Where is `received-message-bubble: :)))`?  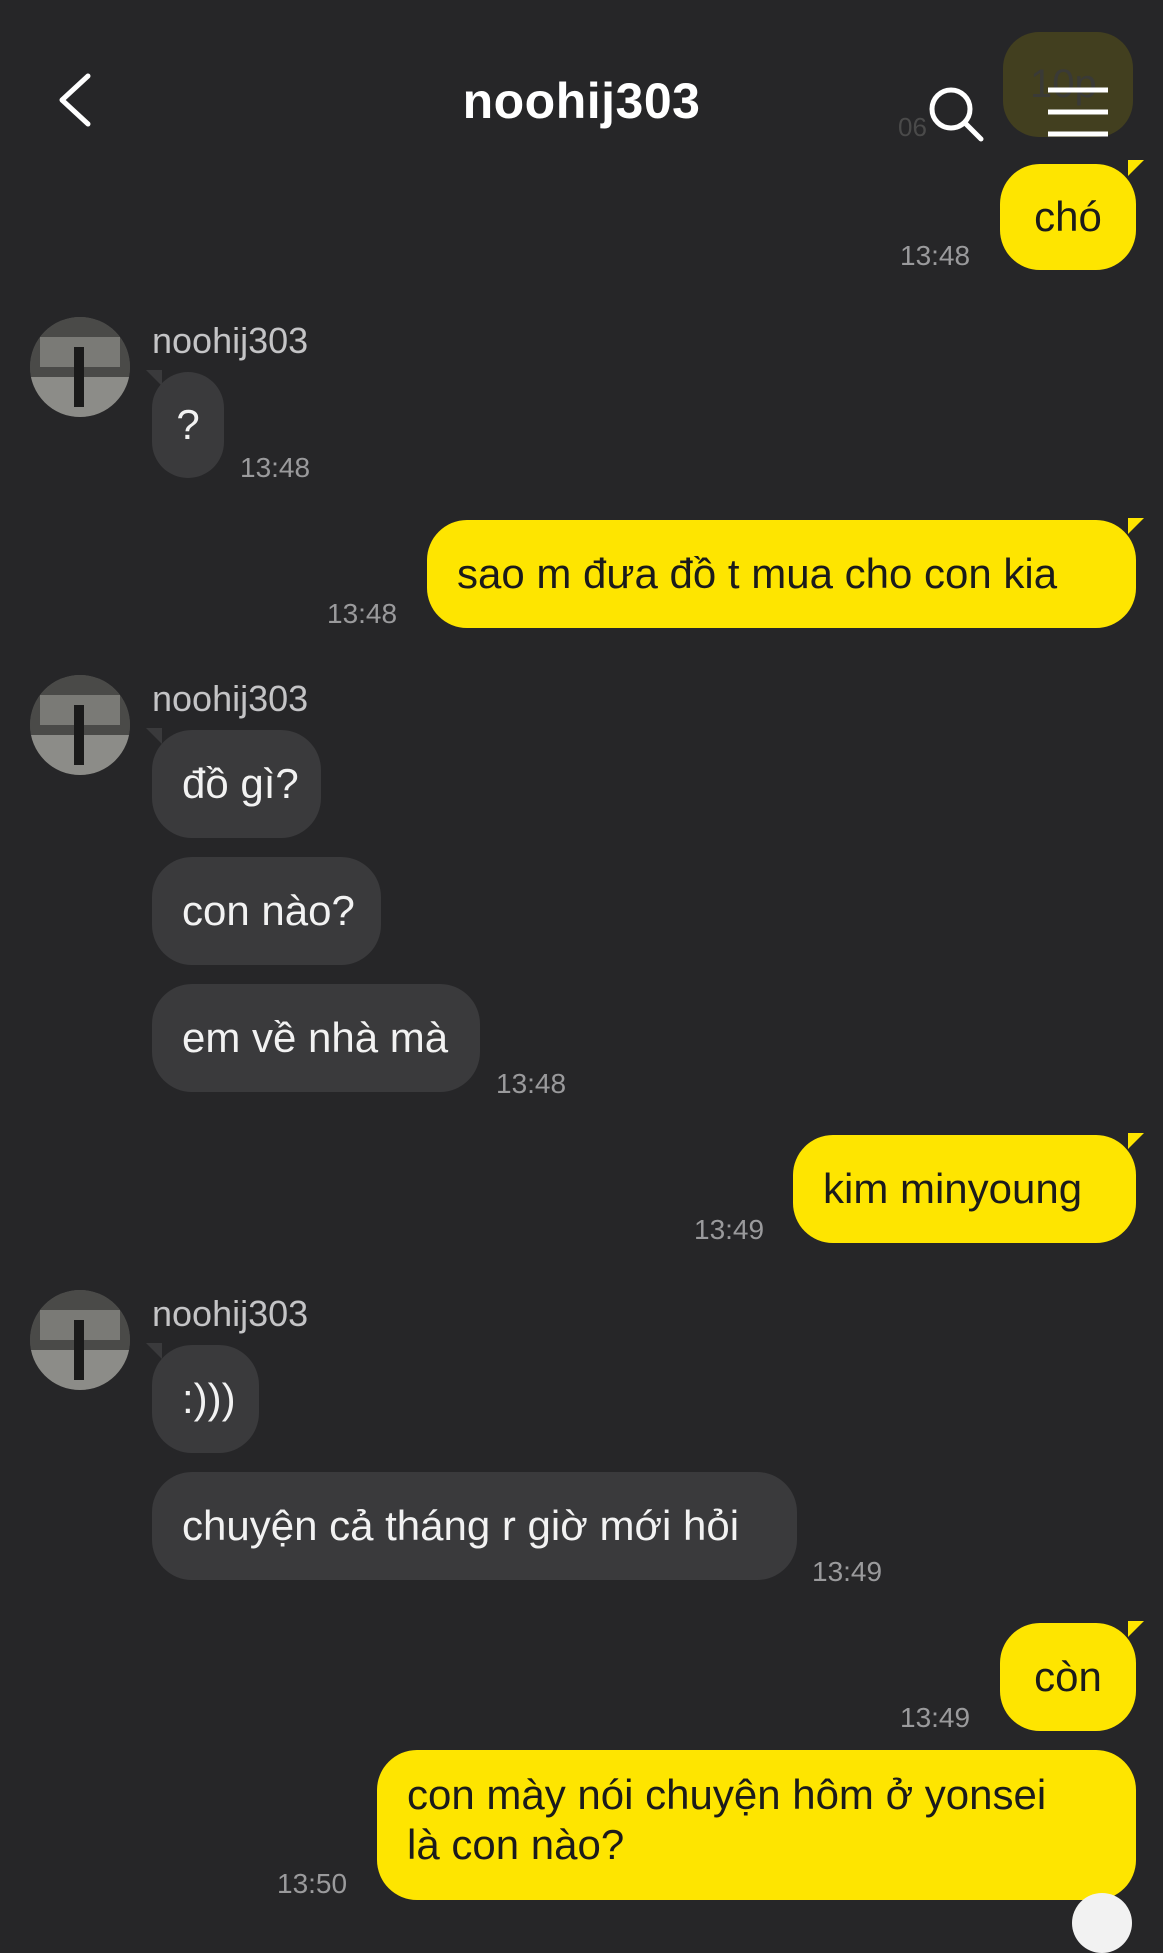 received-message-bubble: :))) is located at coordinates (205, 1399).